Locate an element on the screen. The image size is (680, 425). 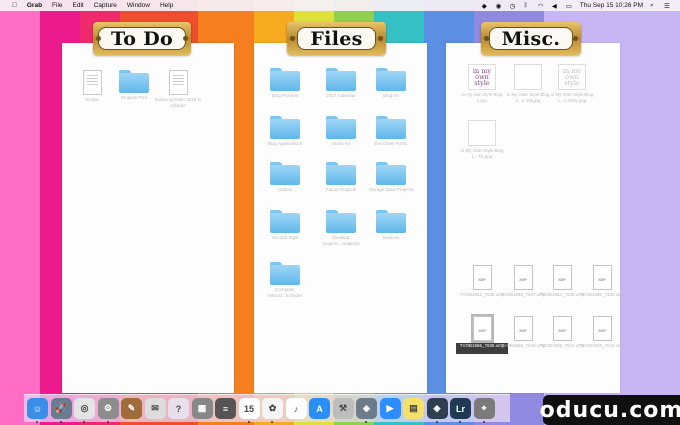
dock-glyph: ◎ is located at coordinates (84, 408).